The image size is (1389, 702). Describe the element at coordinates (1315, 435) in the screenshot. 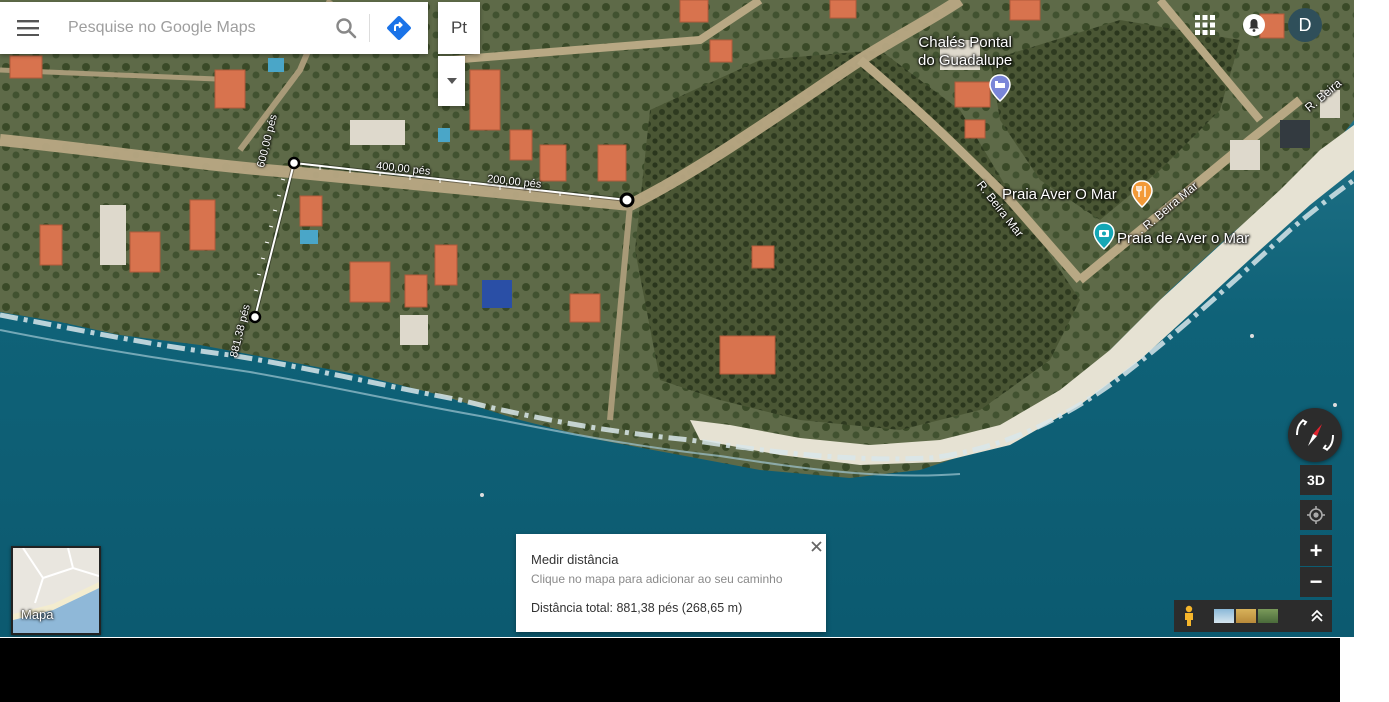

I see `compass-icon` at that location.